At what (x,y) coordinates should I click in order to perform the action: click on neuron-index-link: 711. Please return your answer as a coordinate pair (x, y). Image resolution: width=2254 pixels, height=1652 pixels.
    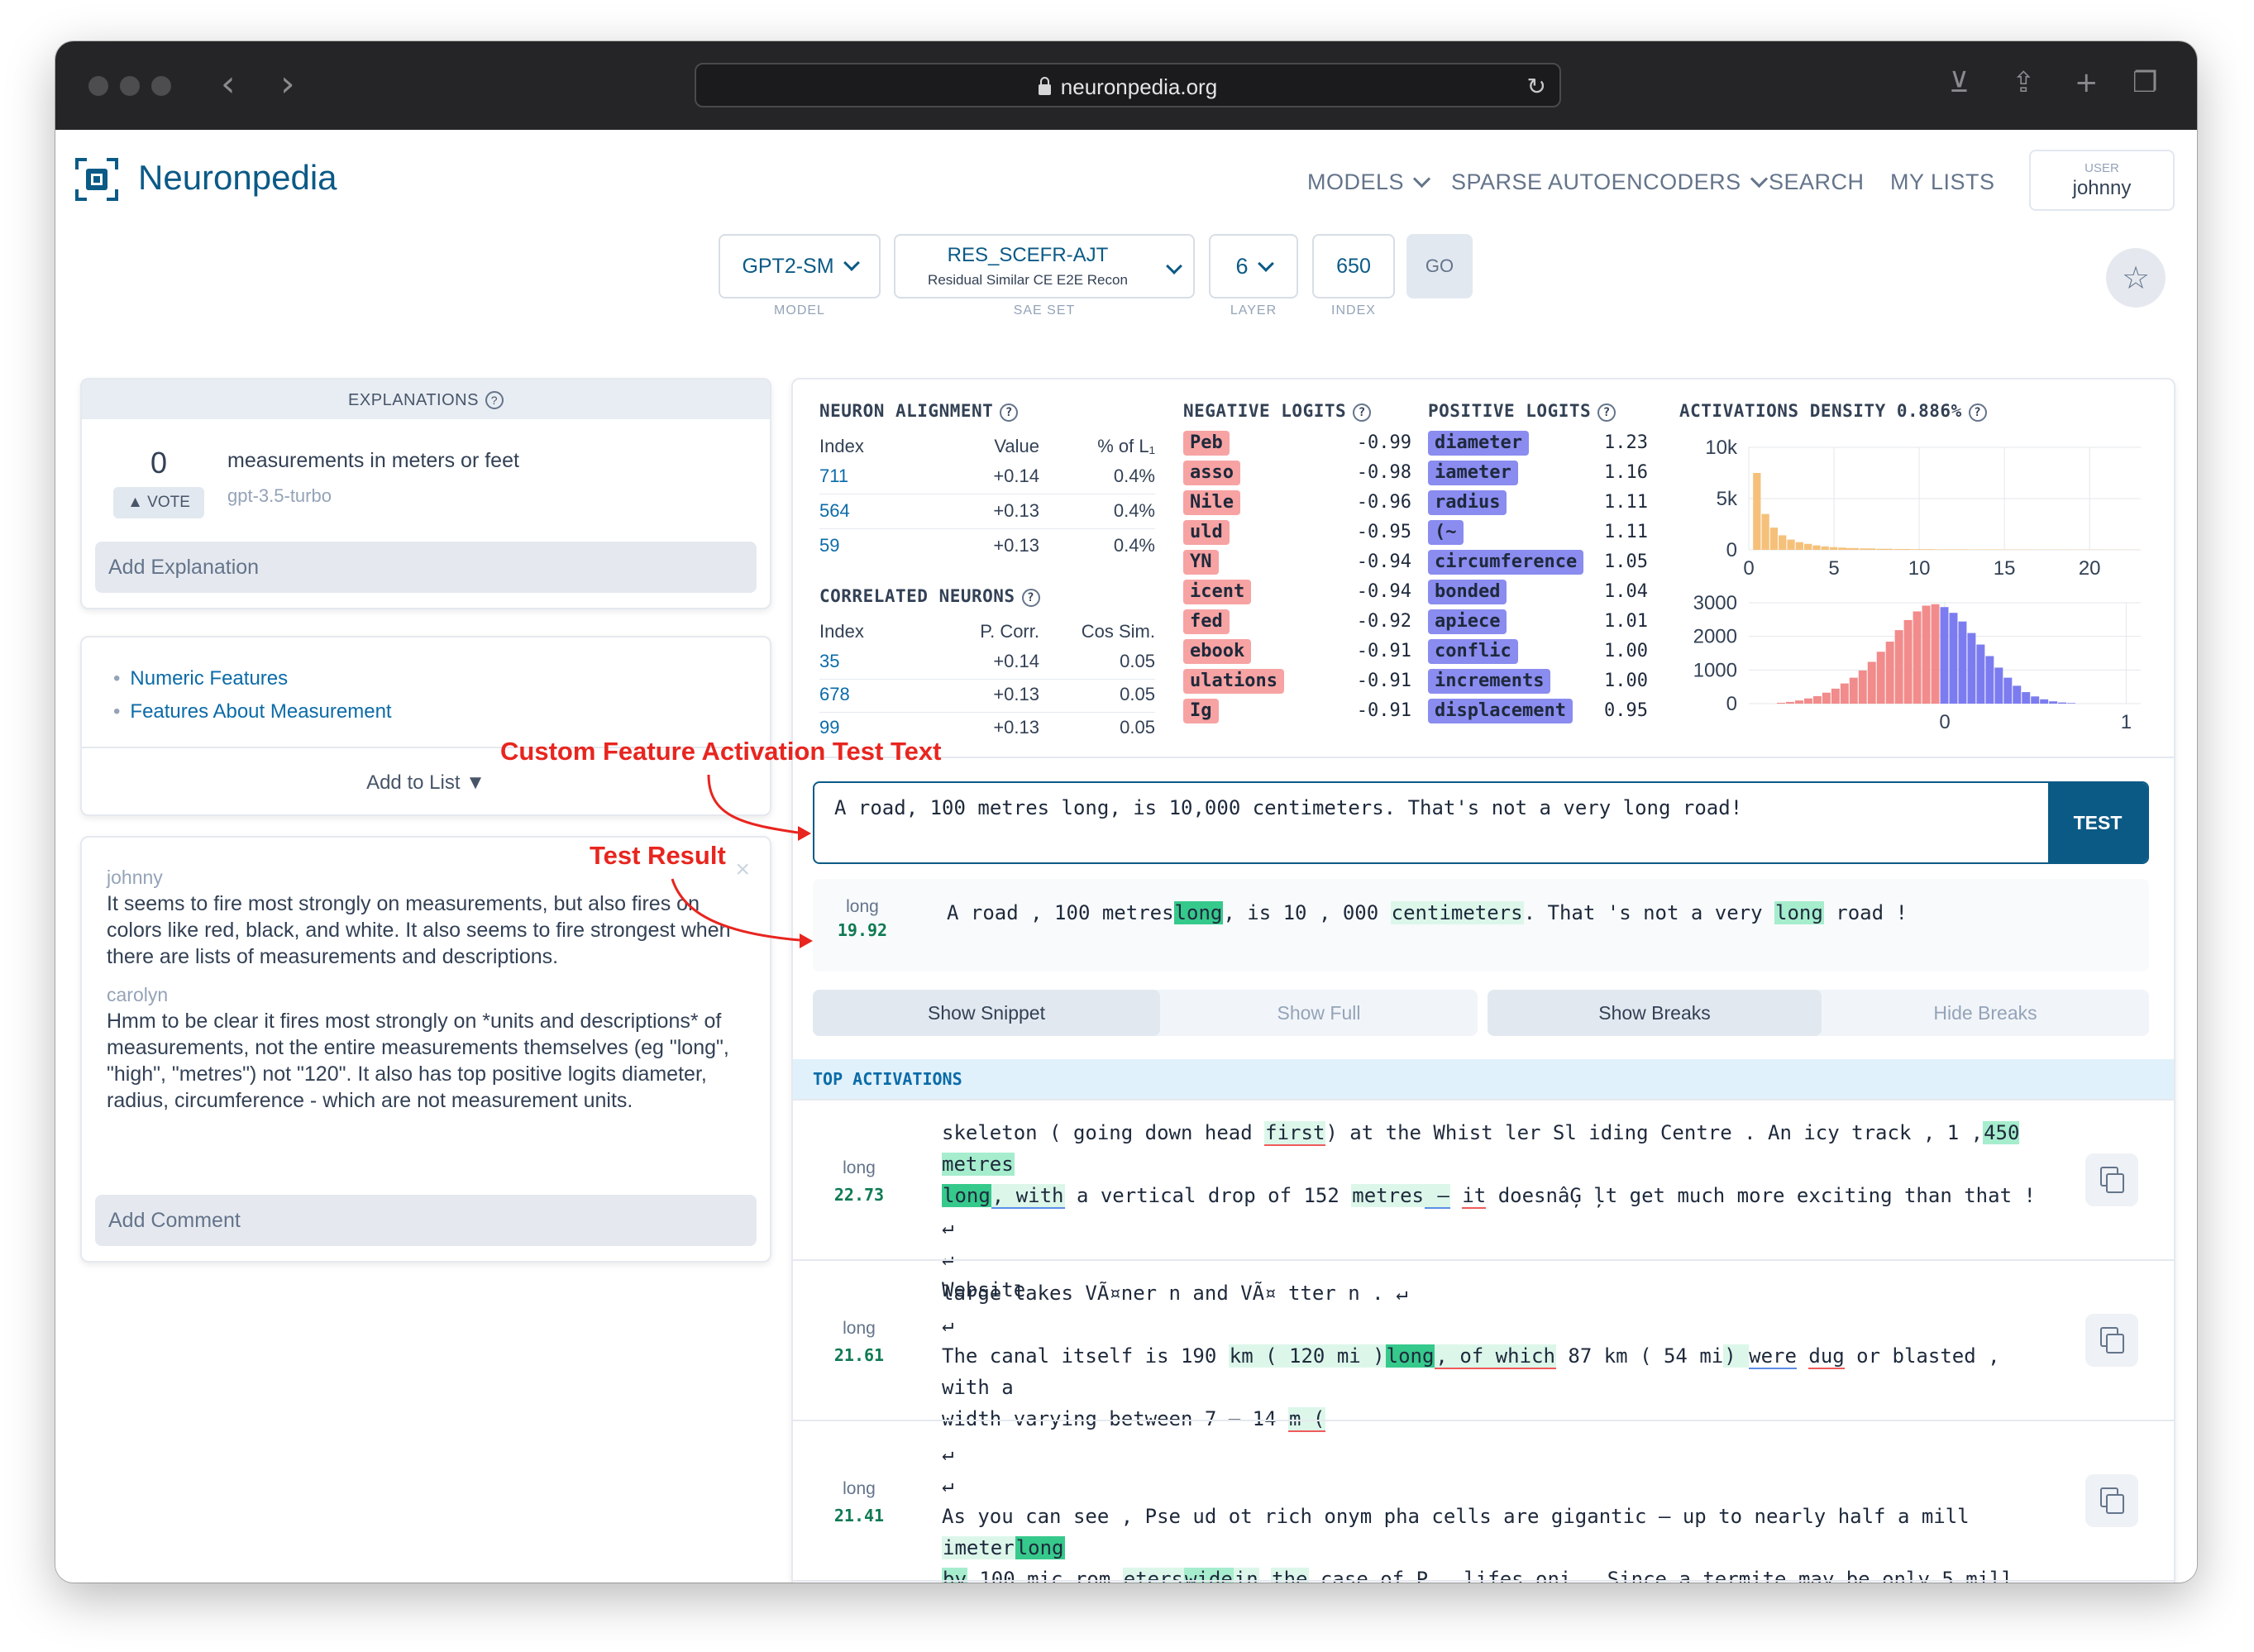
    Looking at the image, I should click on (833, 477).